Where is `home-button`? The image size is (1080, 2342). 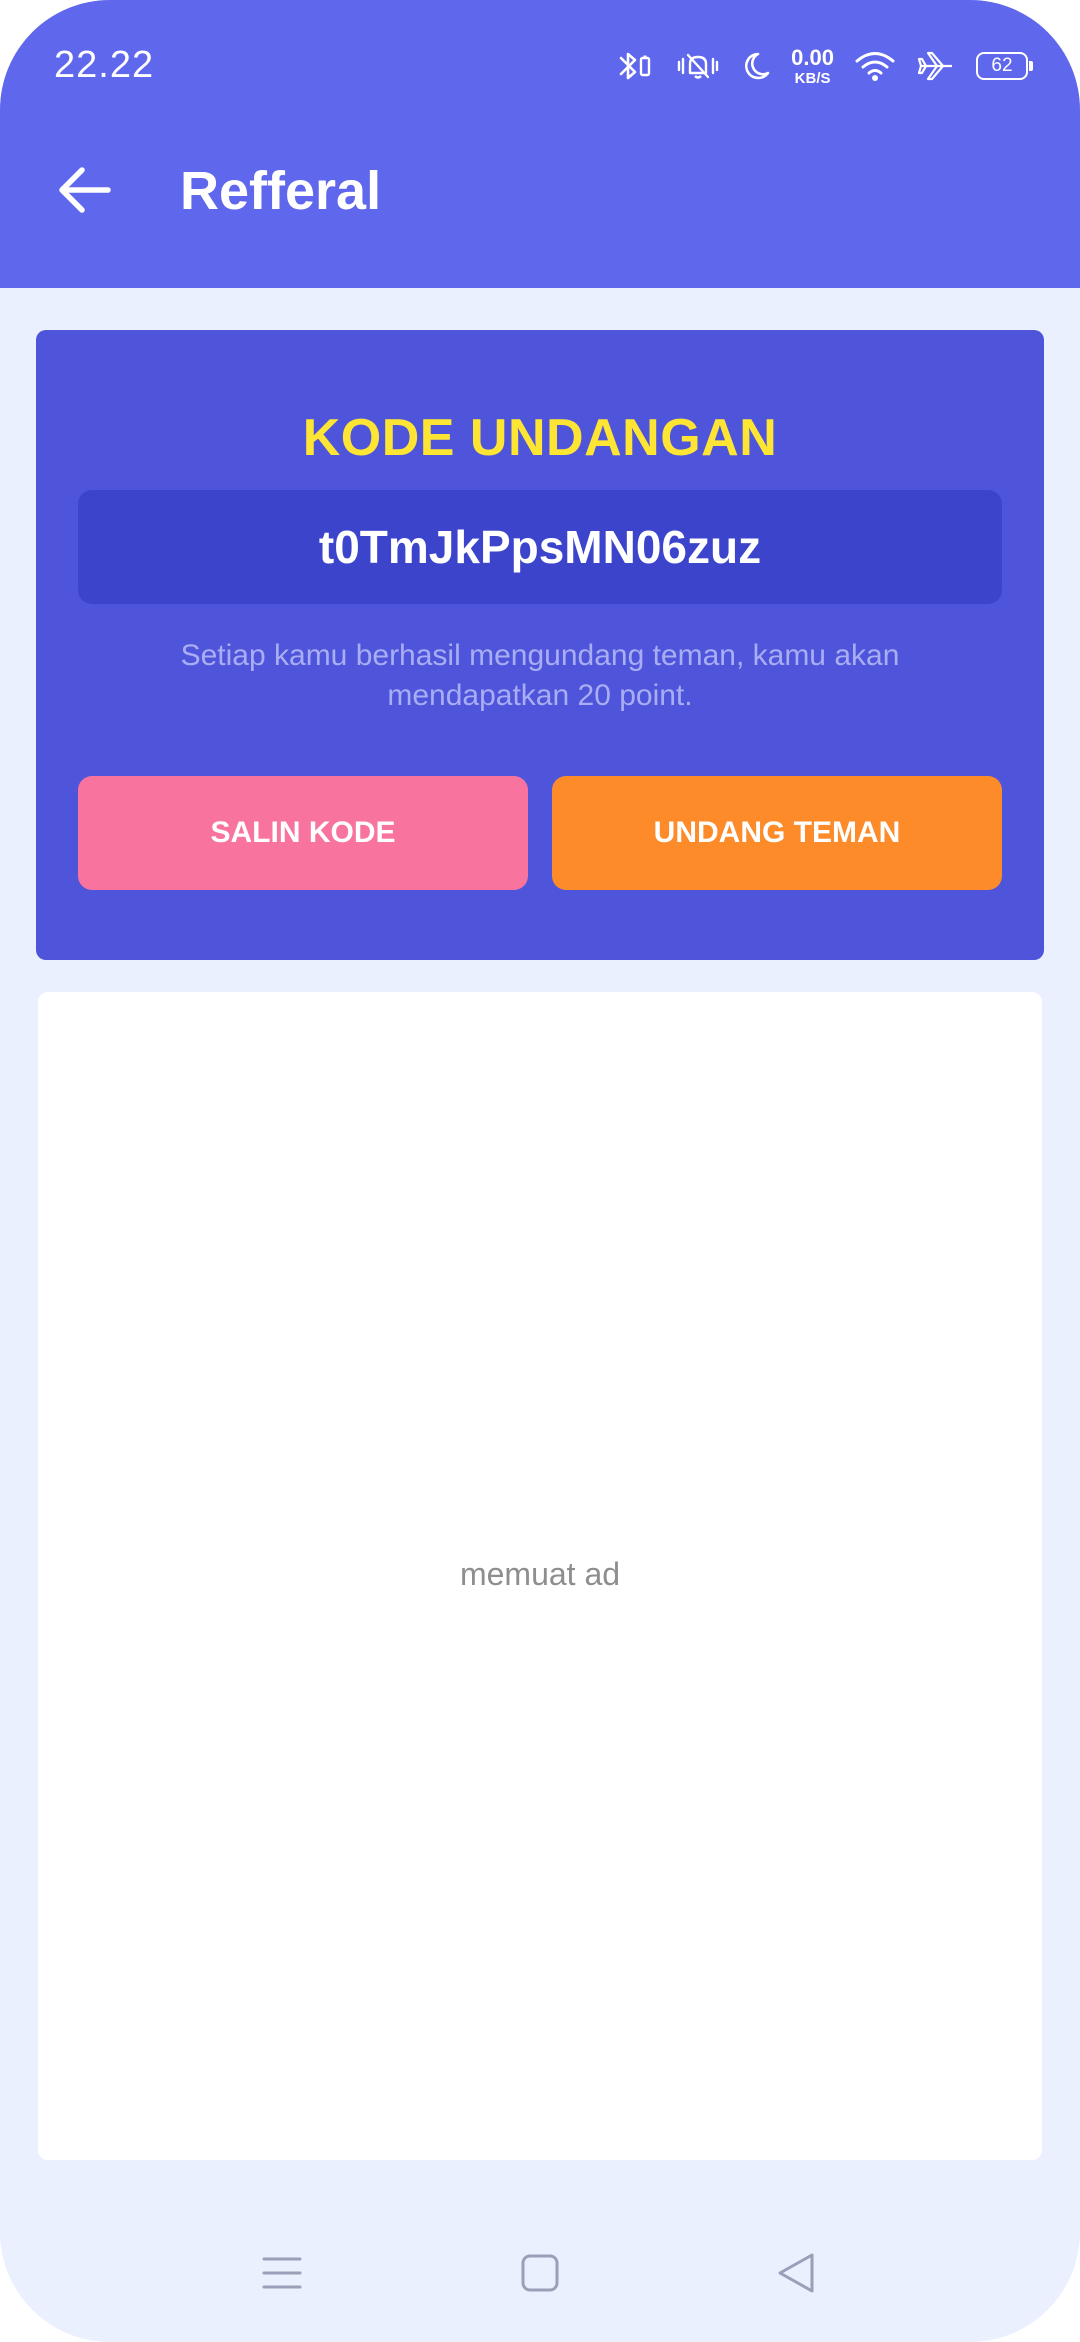 home-button is located at coordinates (540, 2275).